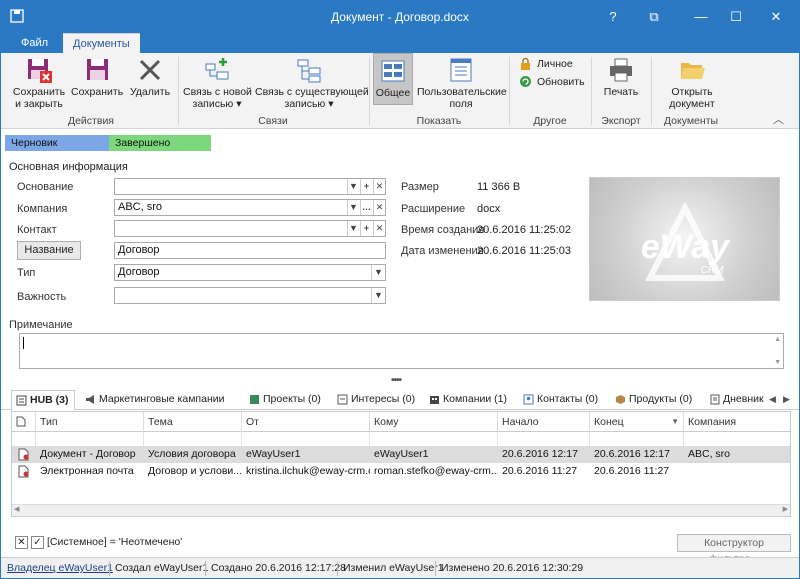 Image resolution: width=800 pixels, height=579 pixels. What do you see at coordinates (785, 509) in the screenshot?
I see `scroll-right-icon: ▶` at bounding box center [785, 509].